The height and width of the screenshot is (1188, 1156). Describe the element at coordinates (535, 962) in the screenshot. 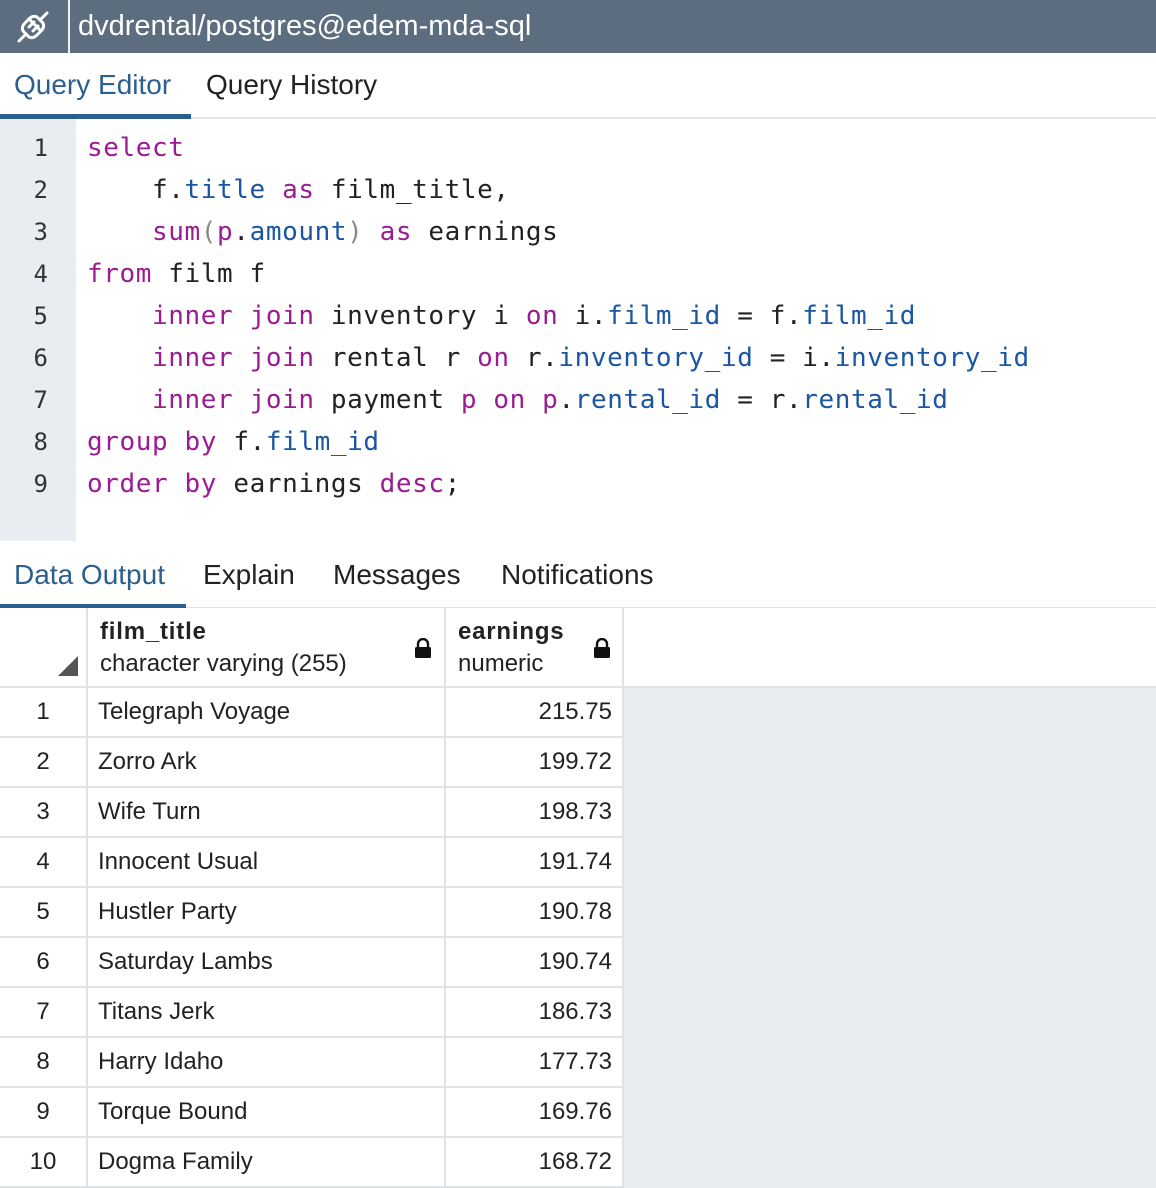

I see `cell-earnings: 190.74` at that location.